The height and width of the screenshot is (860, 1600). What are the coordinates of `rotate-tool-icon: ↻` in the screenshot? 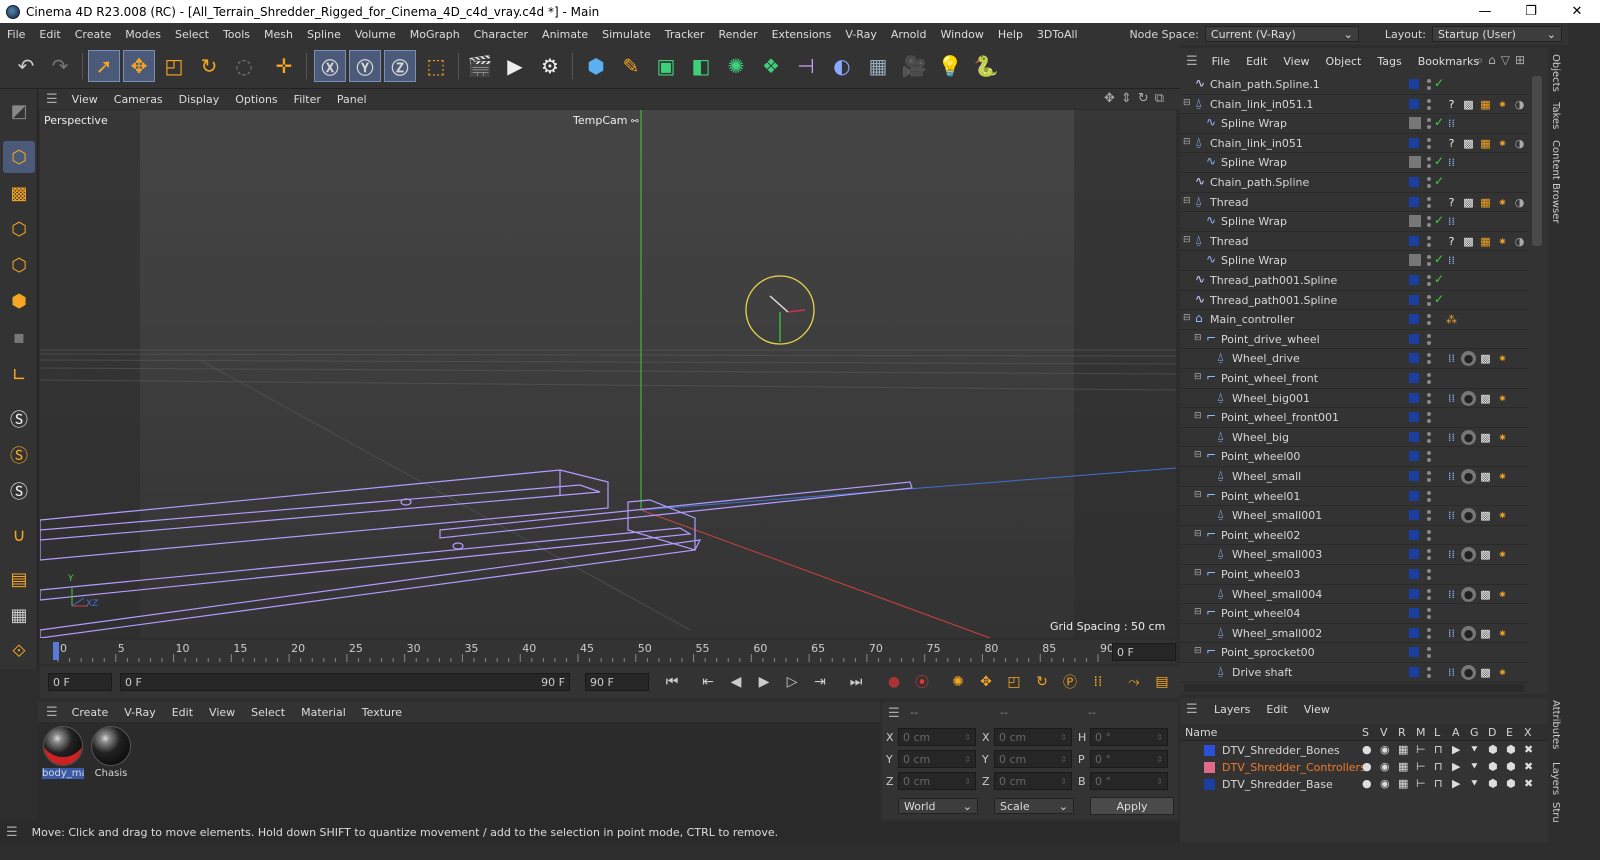 It's located at (209, 66).